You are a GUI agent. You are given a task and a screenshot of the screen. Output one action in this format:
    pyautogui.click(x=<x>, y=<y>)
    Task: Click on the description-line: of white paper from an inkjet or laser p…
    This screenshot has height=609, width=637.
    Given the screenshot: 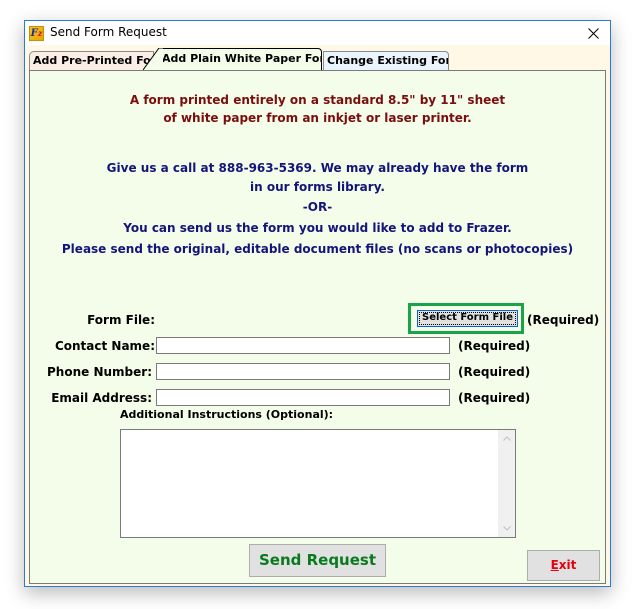 What is the action you would take?
    pyautogui.click(x=317, y=118)
    